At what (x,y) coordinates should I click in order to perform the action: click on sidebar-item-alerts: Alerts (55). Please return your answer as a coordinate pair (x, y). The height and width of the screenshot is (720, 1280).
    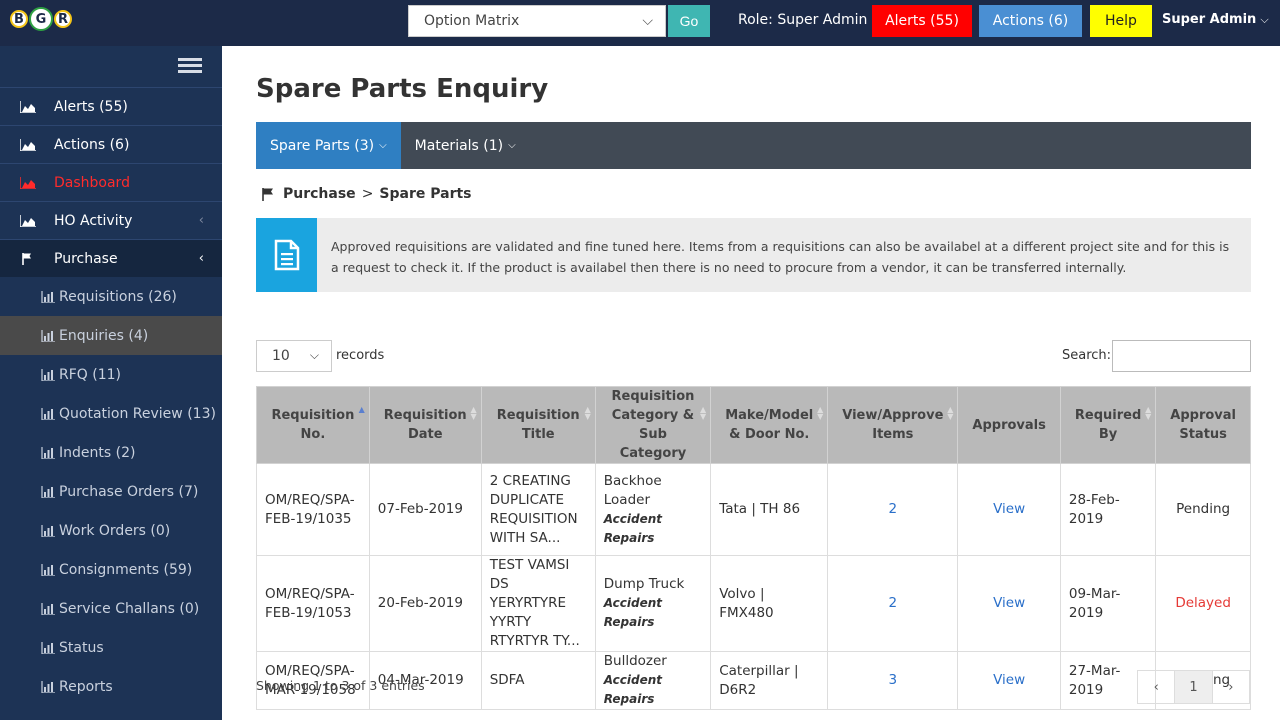
    Looking at the image, I should click on (111, 106).